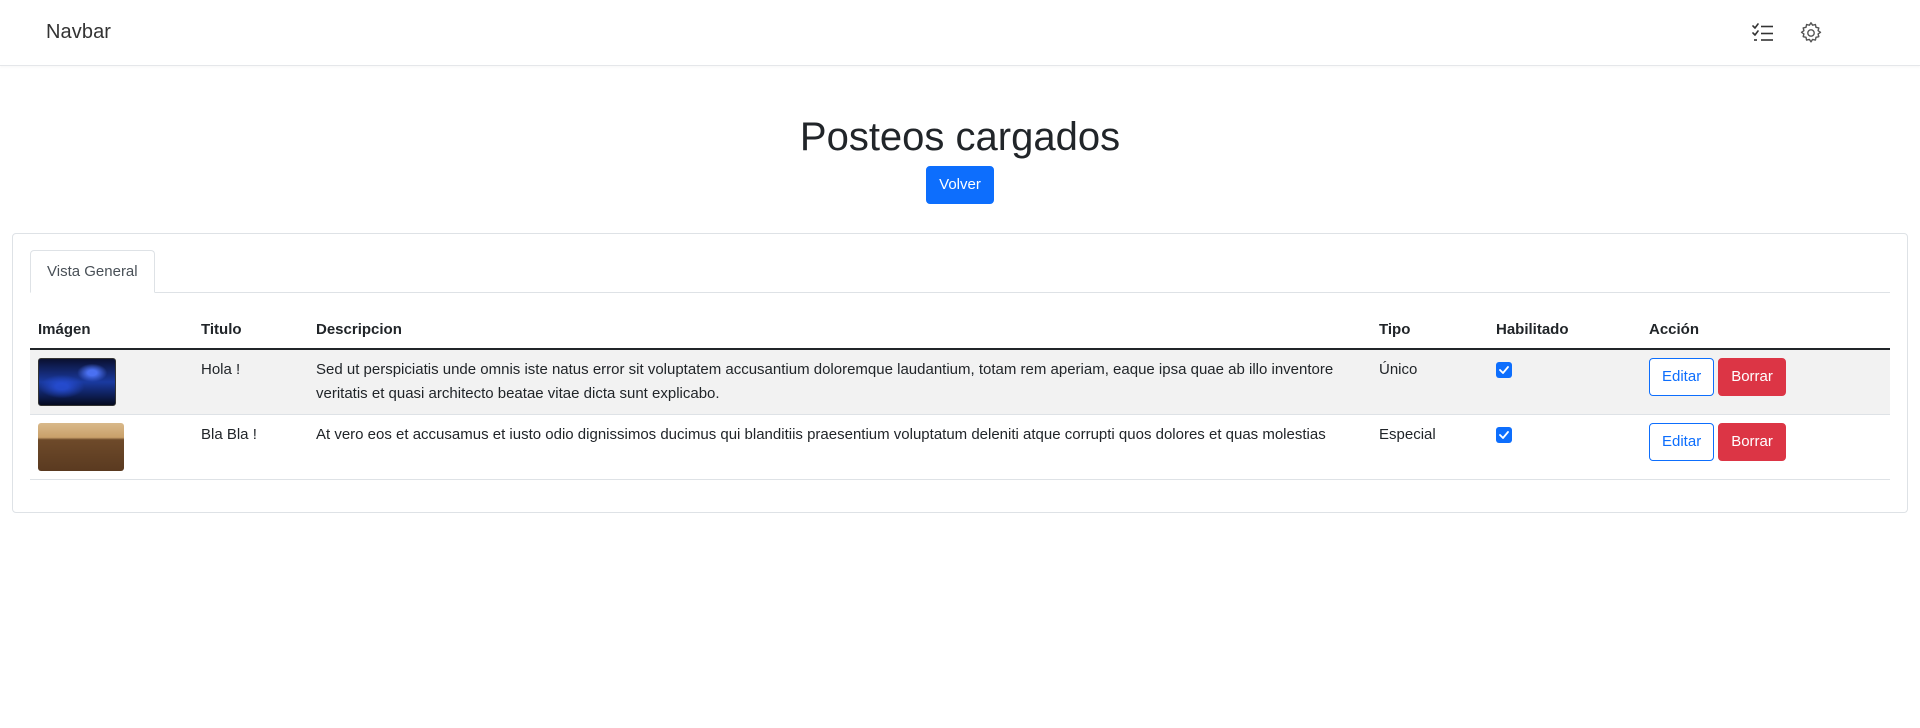 The height and width of the screenshot is (728, 1920). What do you see at coordinates (250, 447) in the screenshot?
I see `title-cell: Bla Bla !` at bounding box center [250, 447].